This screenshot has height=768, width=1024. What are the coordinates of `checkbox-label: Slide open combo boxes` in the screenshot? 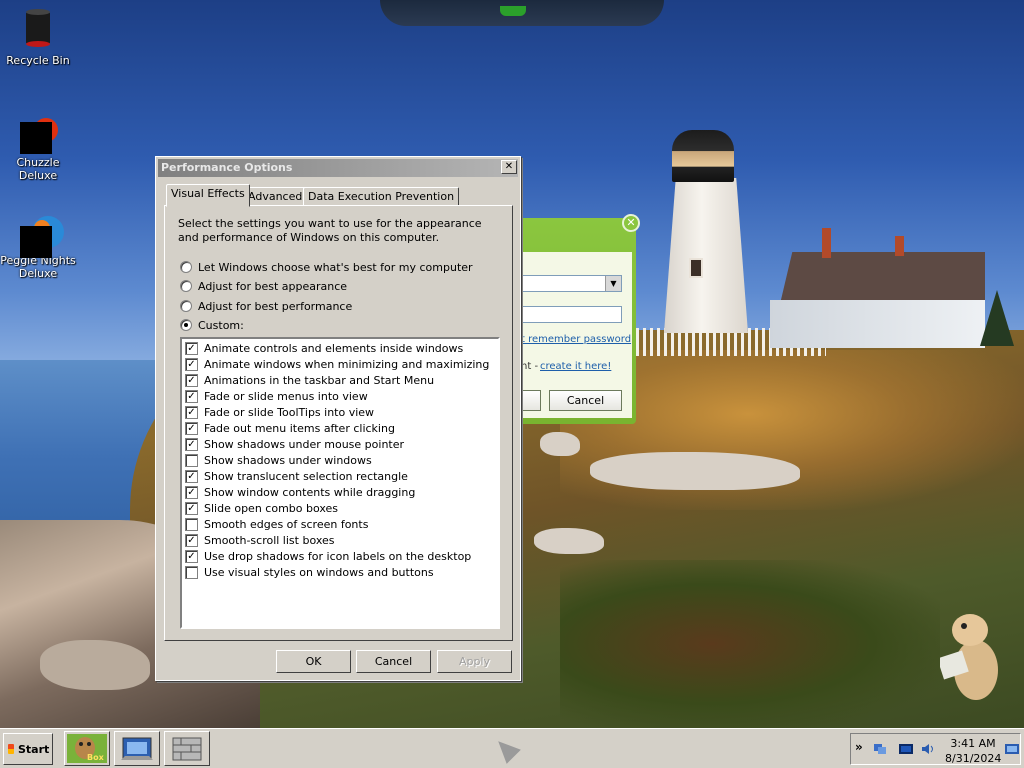 It's located at (271, 508).